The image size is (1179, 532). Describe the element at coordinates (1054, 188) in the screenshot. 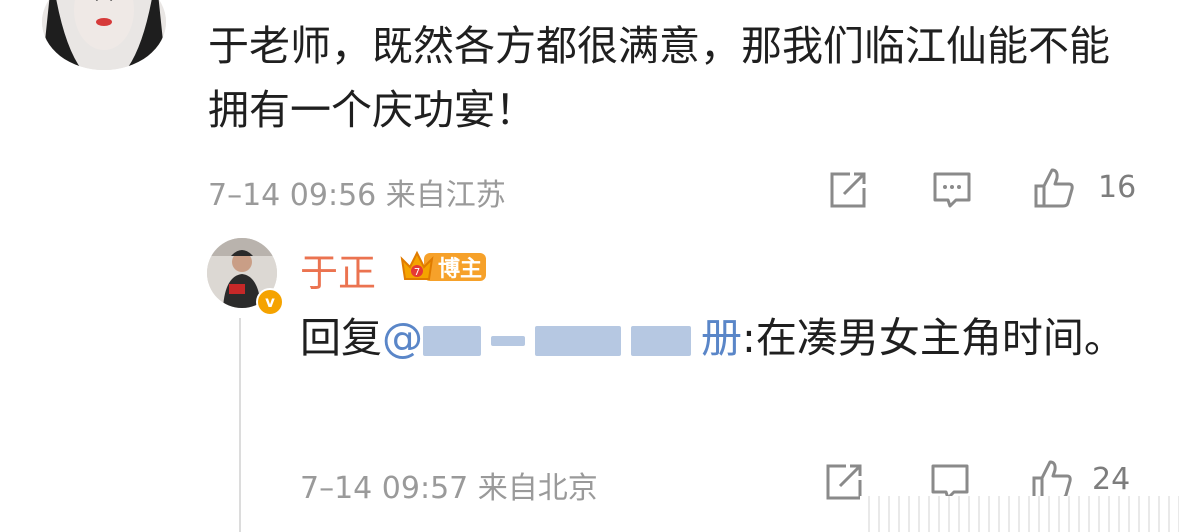

I see `like-icon` at that location.